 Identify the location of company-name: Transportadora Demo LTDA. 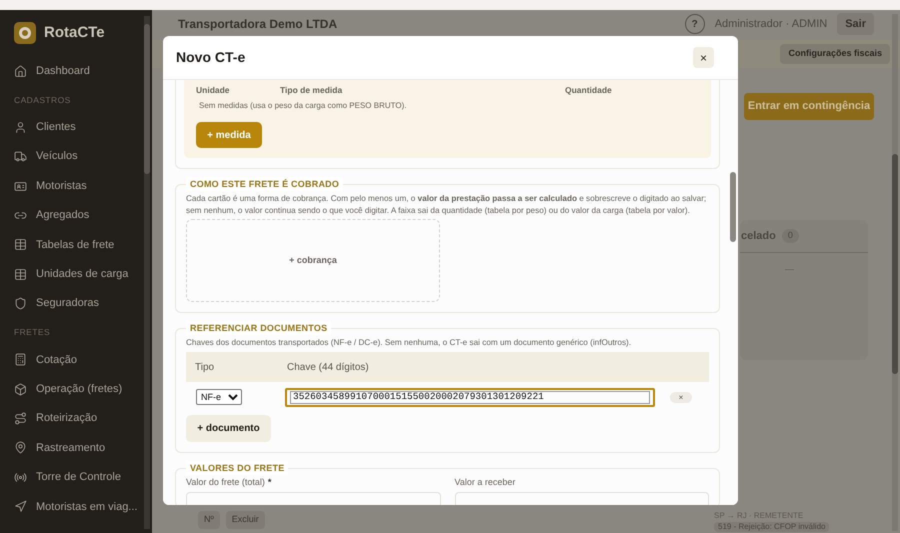
(258, 24).